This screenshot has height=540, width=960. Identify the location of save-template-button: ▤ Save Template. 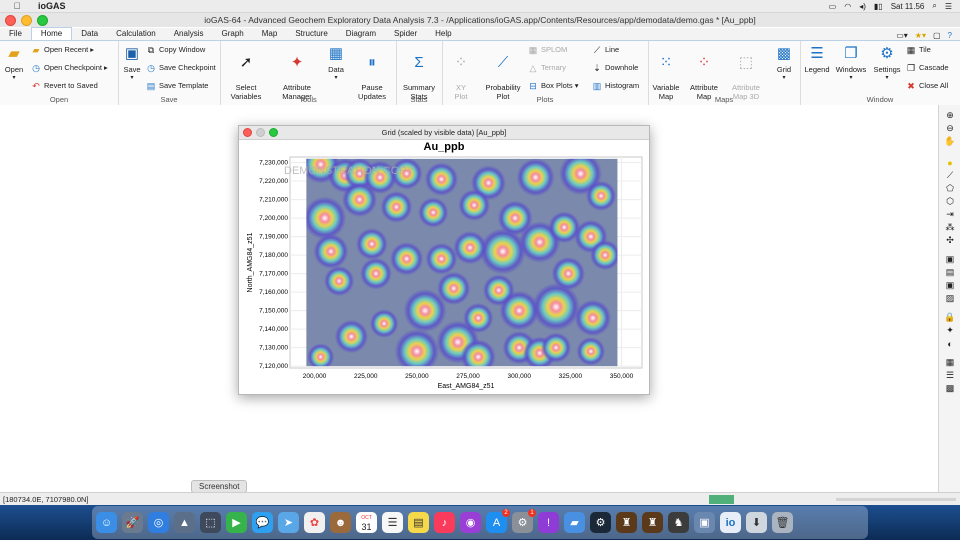
(177, 86).